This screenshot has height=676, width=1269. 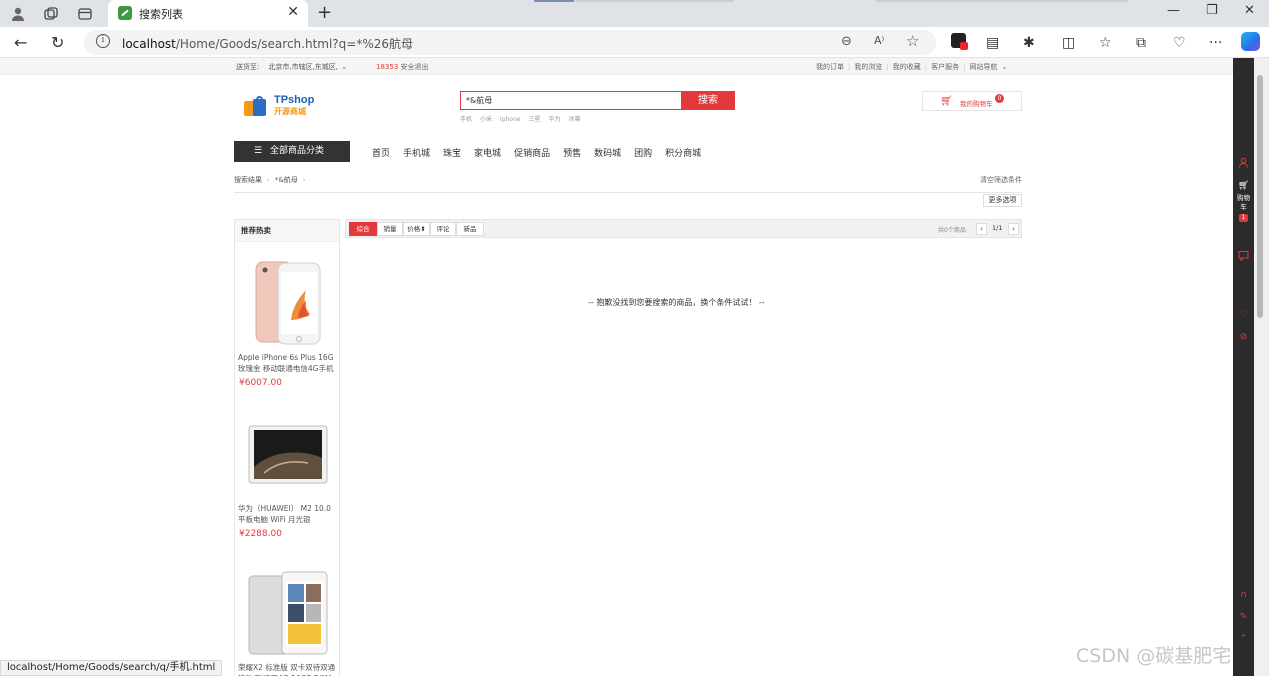 What do you see at coordinates (575, 119) in the screenshot?
I see `hot-word-link: 冰箱` at bounding box center [575, 119].